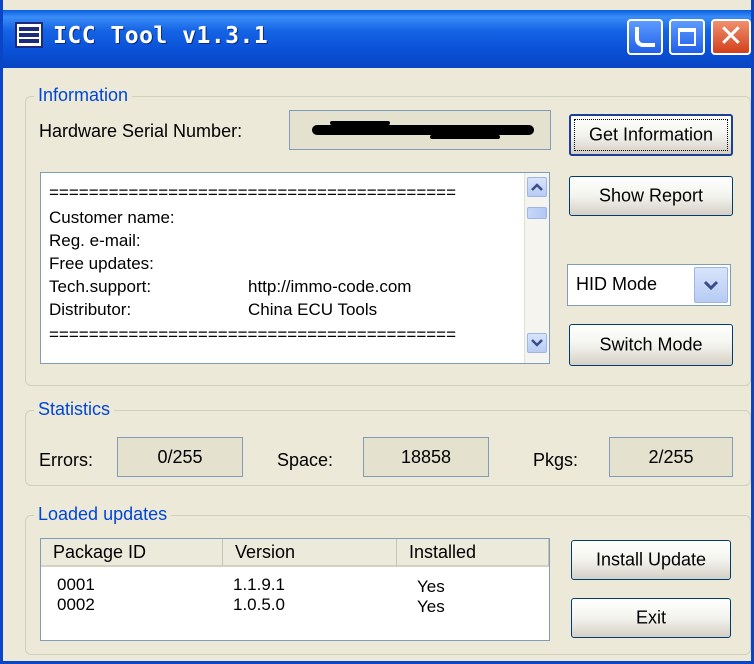 This screenshot has width=754, height=664. I want to click on scroll-up-button, so click(537, 187).